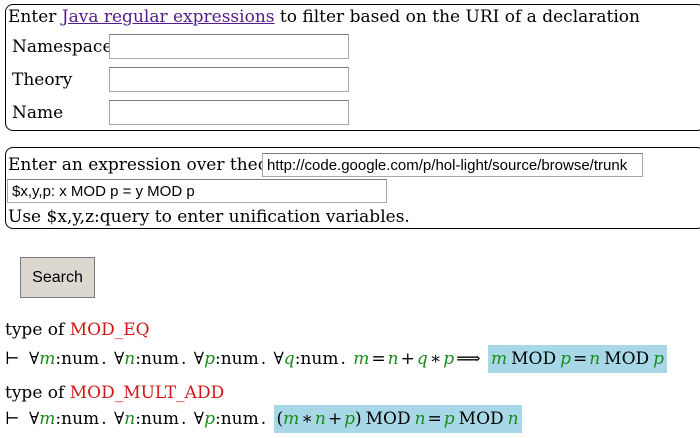  What do you see at coordinates (280, 419) in the screenshot?
I see `left-paren: (` at bounding box center [280, 419].